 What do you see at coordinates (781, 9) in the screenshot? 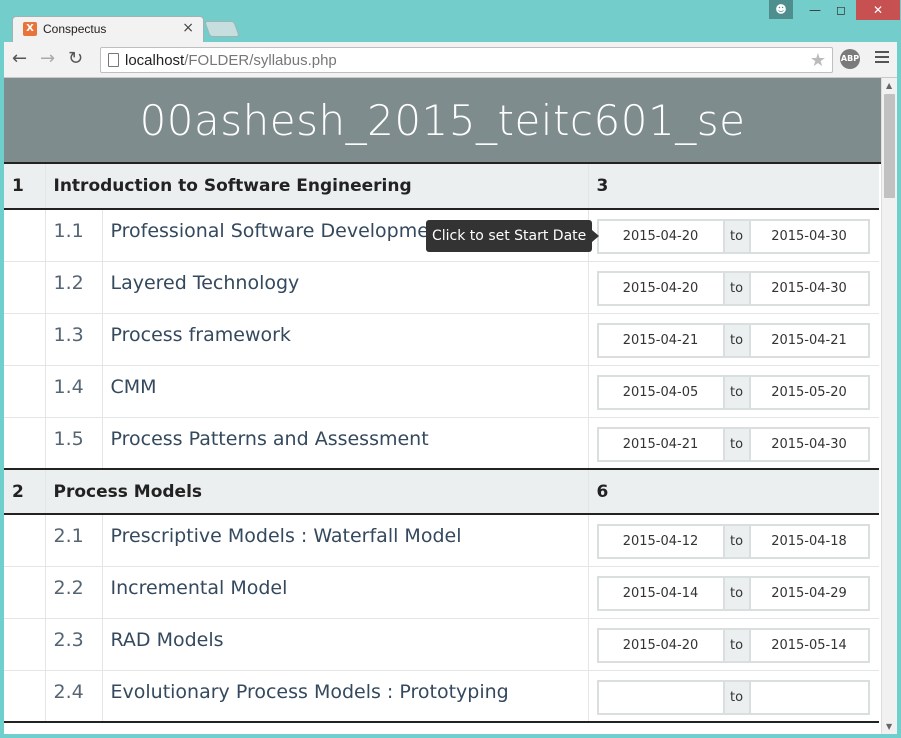
I see `user-profile-icon: ☻` at bounding box center [781, 9].